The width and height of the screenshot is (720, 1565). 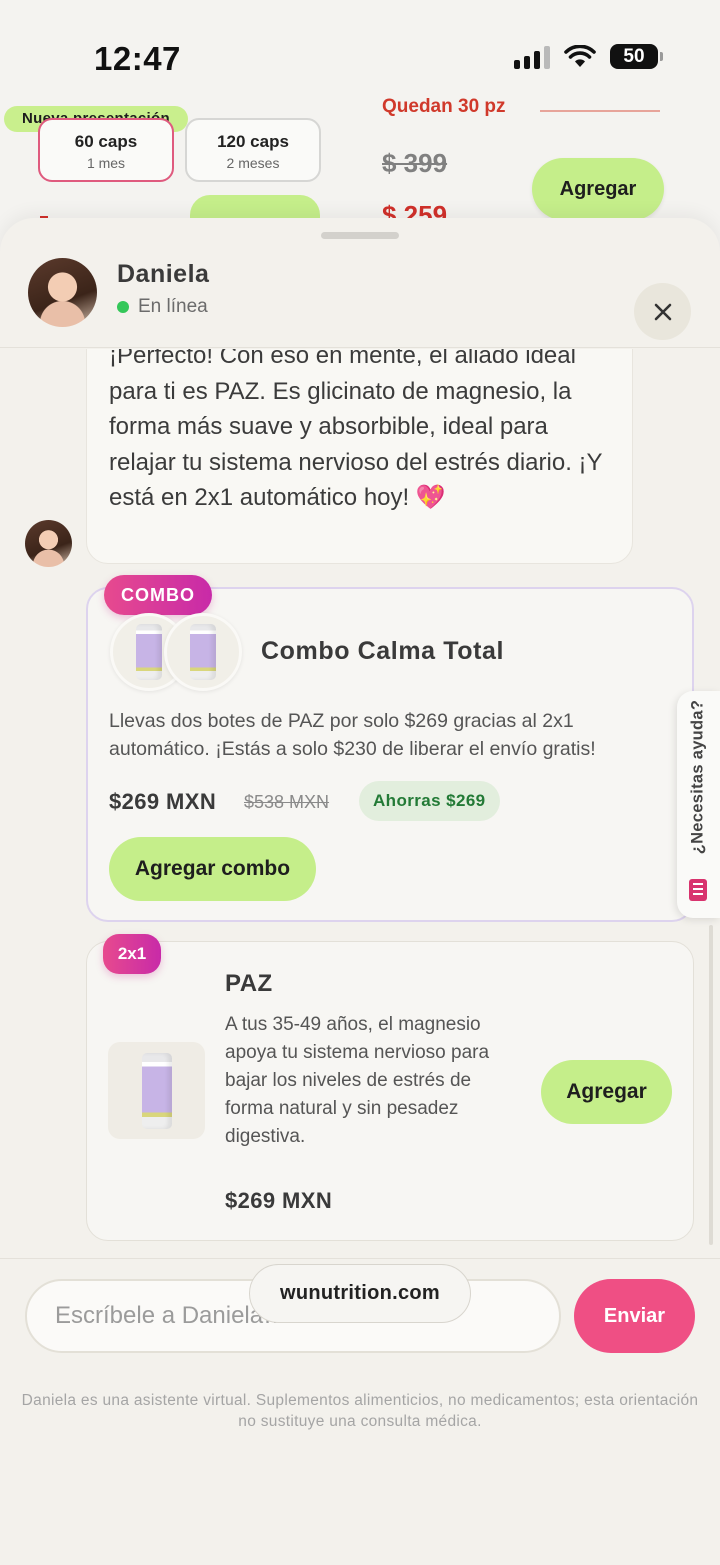 I want to click on agent-status: En línea, so click(x=162, y=307).